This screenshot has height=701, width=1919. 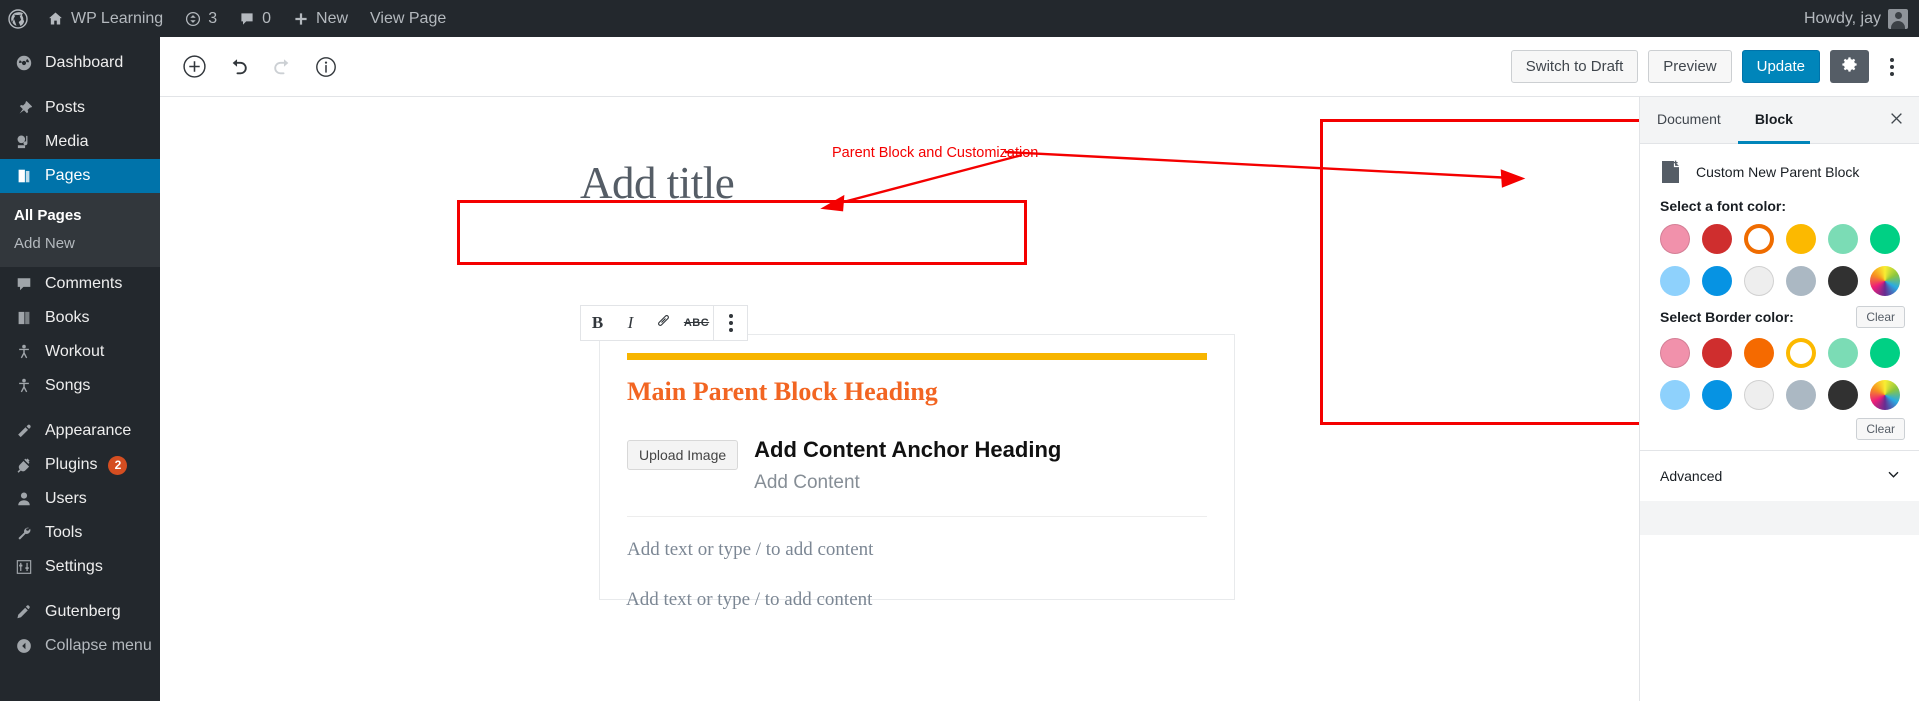 What do you see at coordinates (1574, 66) in the screenshot?
I see `switch-to-draft-button: Switch to Draft` at bounding box center [1574, 66].